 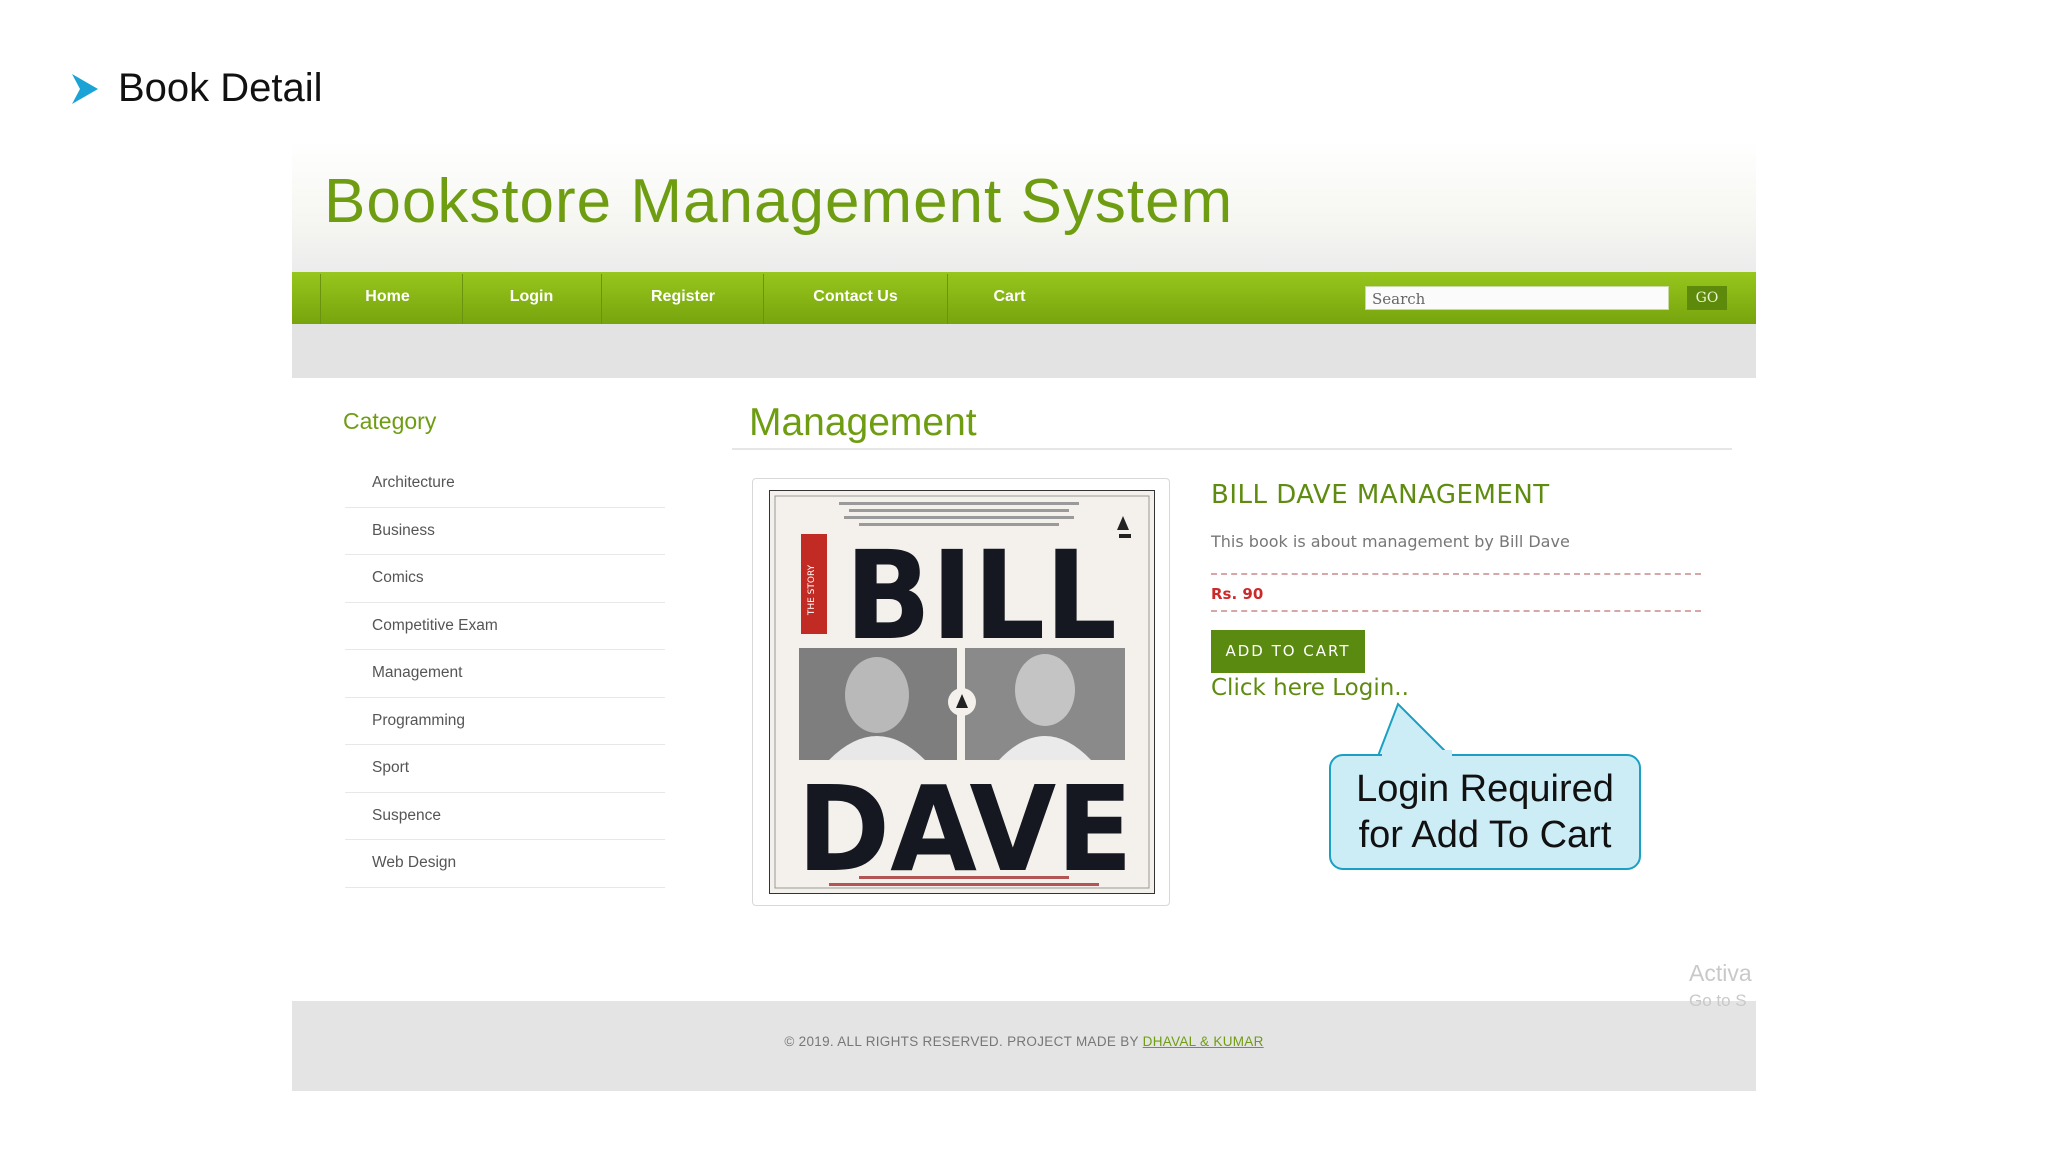 I want to click on watermark-line1: Activa, so click(x=1720, y=973).